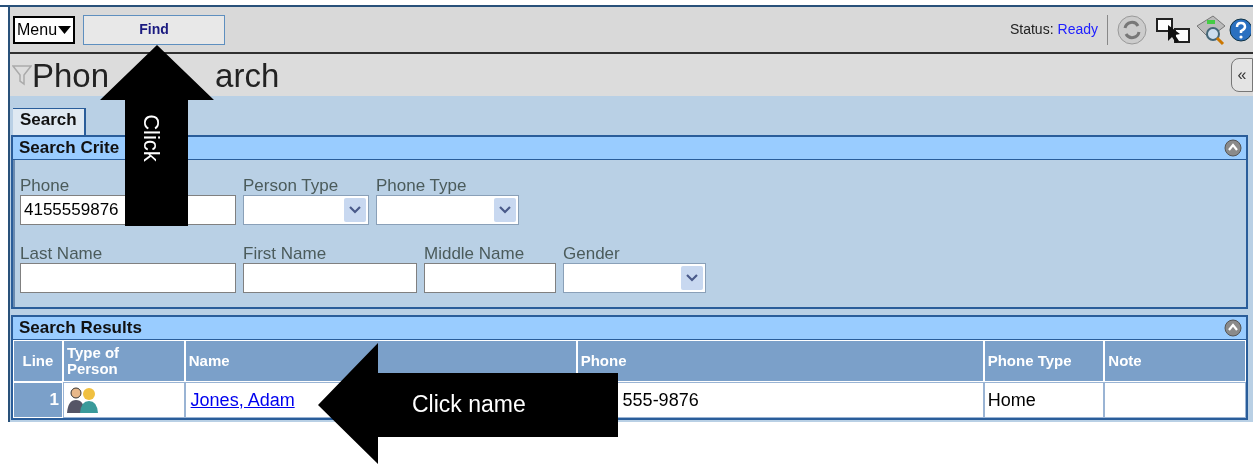 This screenshot has height=464, width=1253. I want to click on column-header: Phone Type, so click(1044, 361).